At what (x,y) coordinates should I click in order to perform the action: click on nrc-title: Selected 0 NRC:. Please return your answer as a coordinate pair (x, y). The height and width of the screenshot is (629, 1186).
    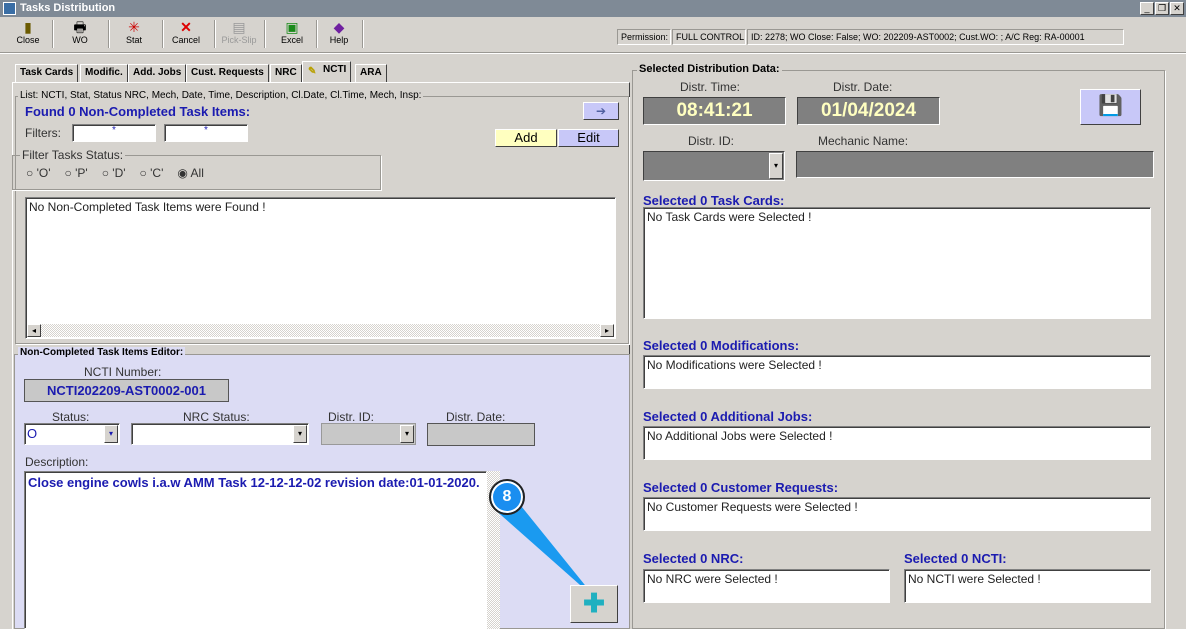
    Looking at the image, I should click on (693, 558).